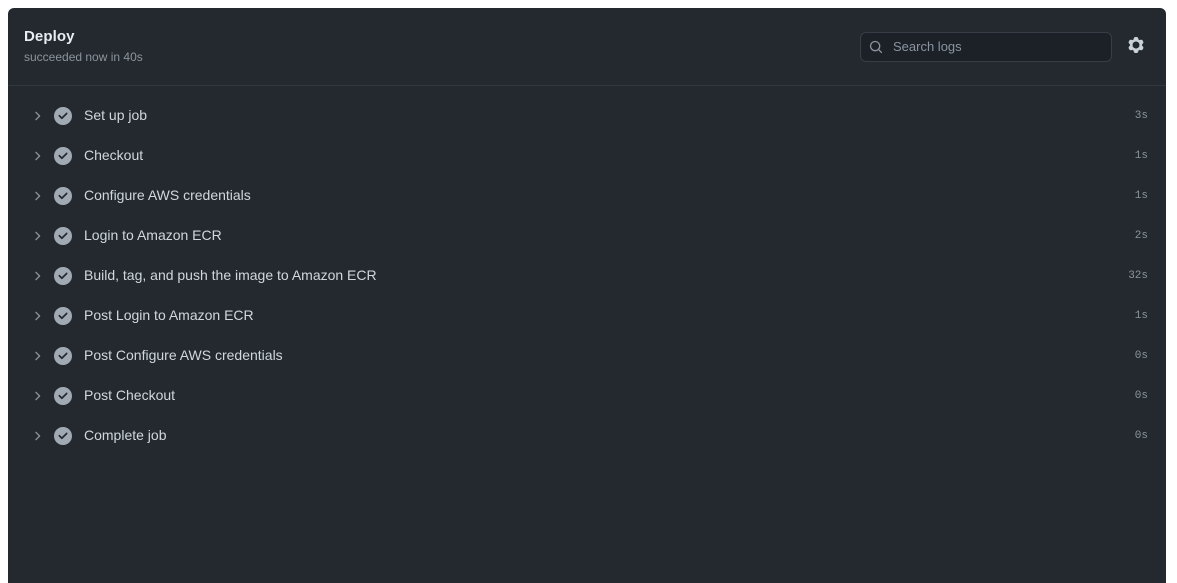 The width and height of the screenshot is (1177, 583). Describe the element at coordinates (125, 435) in the screenshot. I see `step-label: Complete job` at that location.